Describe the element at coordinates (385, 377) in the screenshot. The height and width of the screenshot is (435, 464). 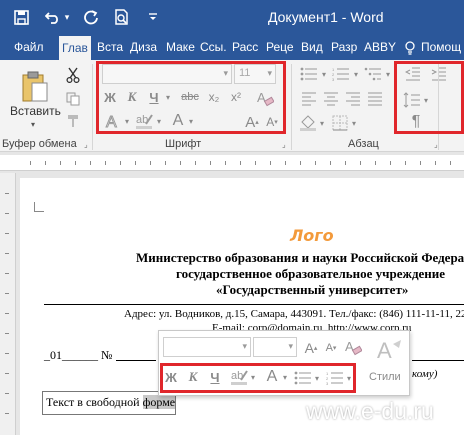
I see `styles-label: Стили` at that location.